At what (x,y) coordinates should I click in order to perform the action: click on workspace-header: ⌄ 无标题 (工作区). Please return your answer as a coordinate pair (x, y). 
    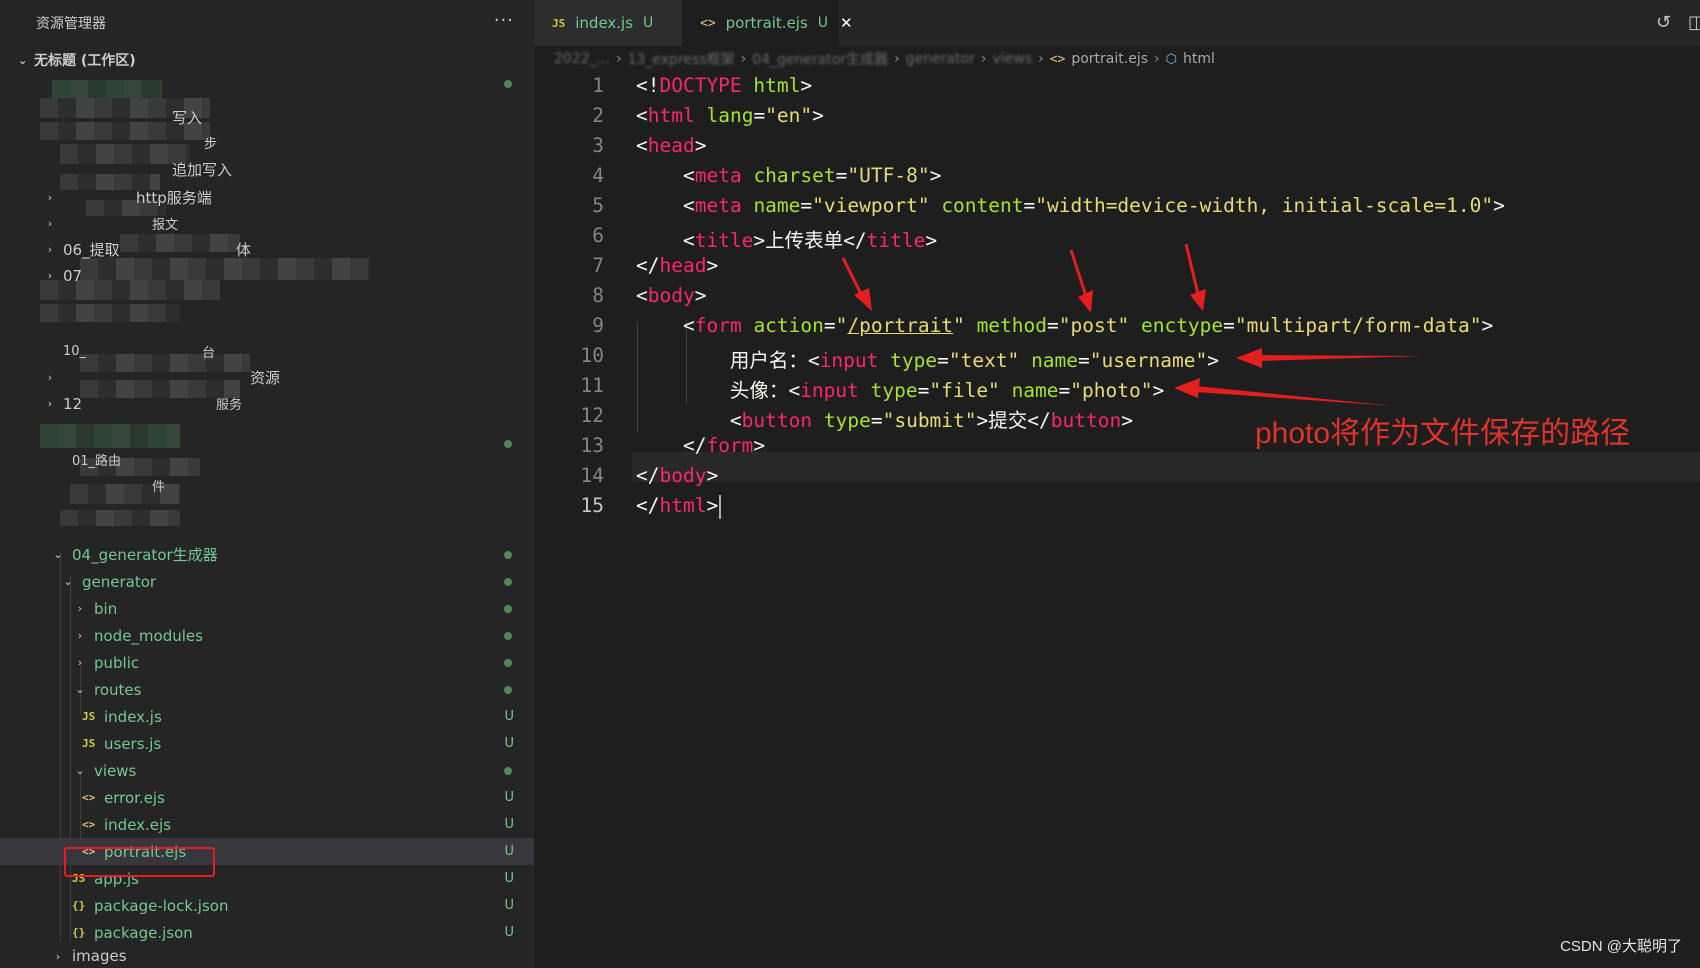
    Looking at the image, I should click on (267, 60).